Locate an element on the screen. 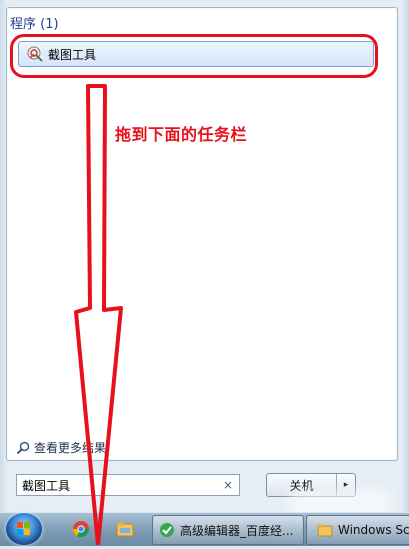  browser-green-icon is located at coordinates (167, 530).